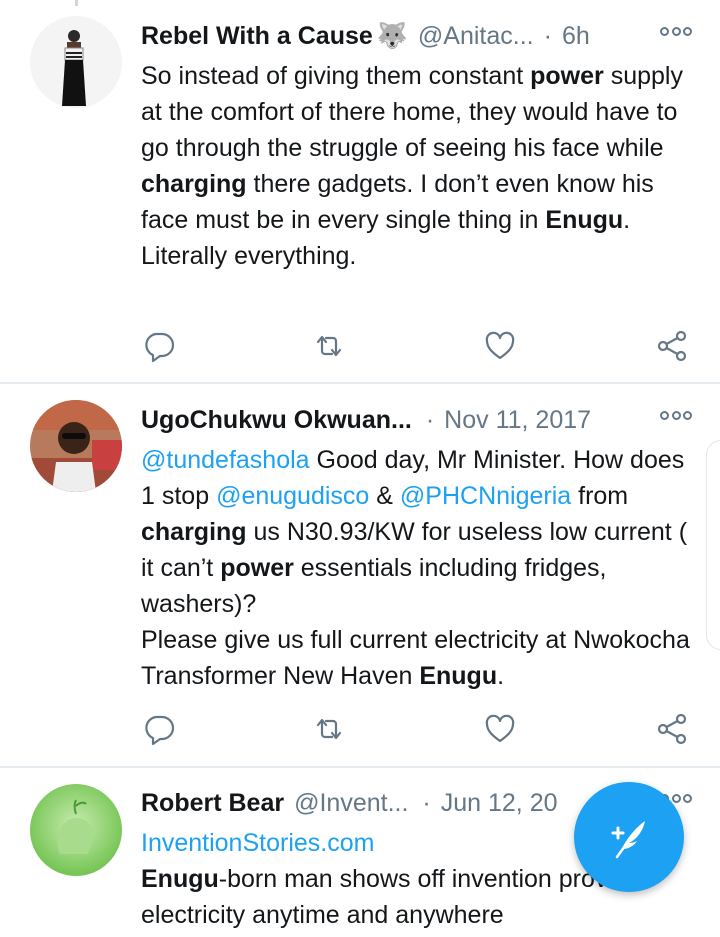  What do you see at coordinates (485, 496) in the screenshot?
I see `tweet-link: @PHCNnigeria` at bounding box center [485, 496].